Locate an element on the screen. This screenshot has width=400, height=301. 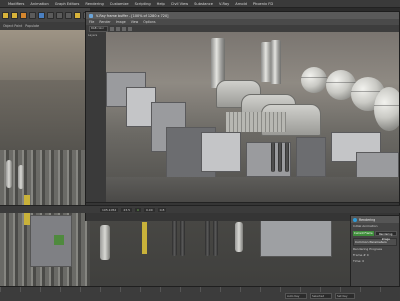
fb-menu-view: View is located at coordinates (135, 22).